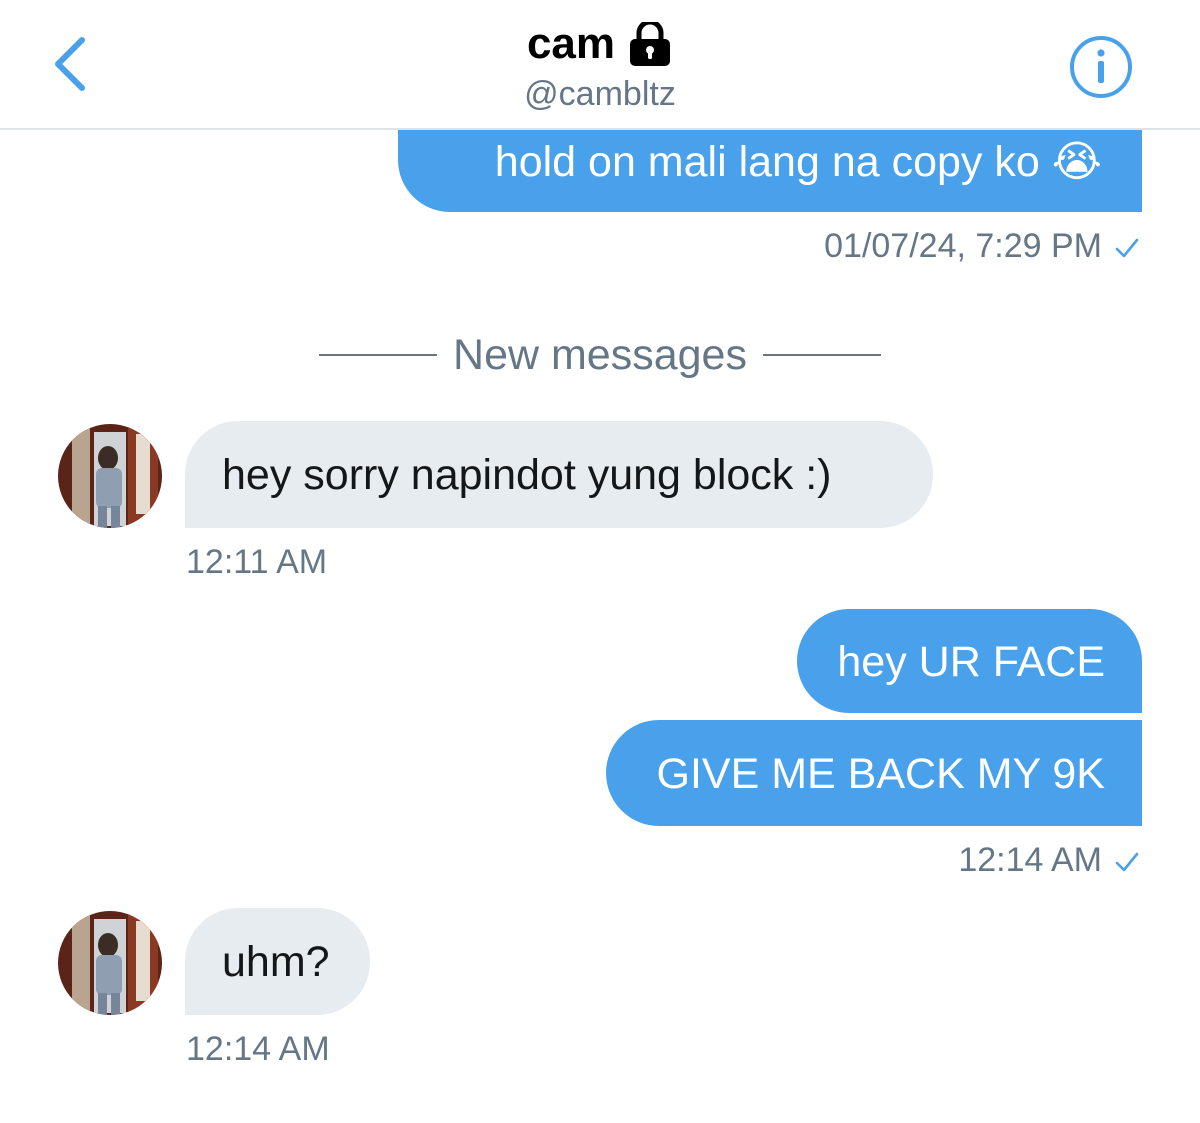 The height and width of the screenshot is (1123, 1200). I want to click on conversation-title: cam @cambltz, so click(600, 67).